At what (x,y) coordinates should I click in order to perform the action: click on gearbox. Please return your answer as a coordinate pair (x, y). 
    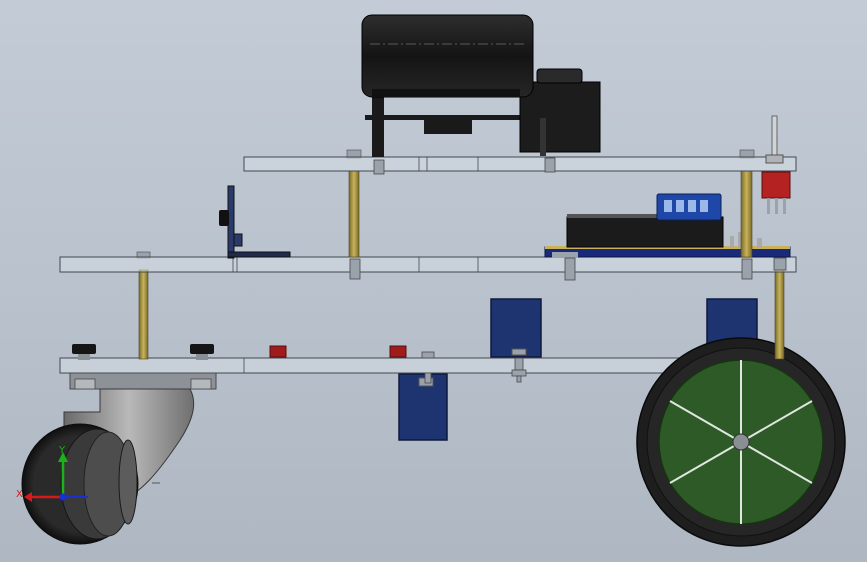
    Looking at the image, I should click on (560, 117).